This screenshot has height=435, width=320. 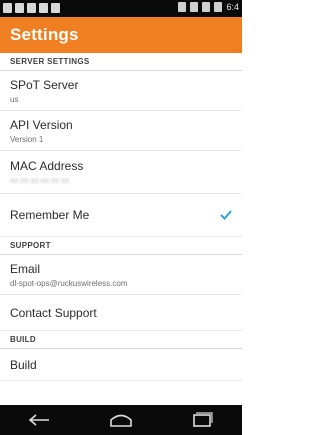 I want to click on vibrate-icon, so click(x=182, y=7).